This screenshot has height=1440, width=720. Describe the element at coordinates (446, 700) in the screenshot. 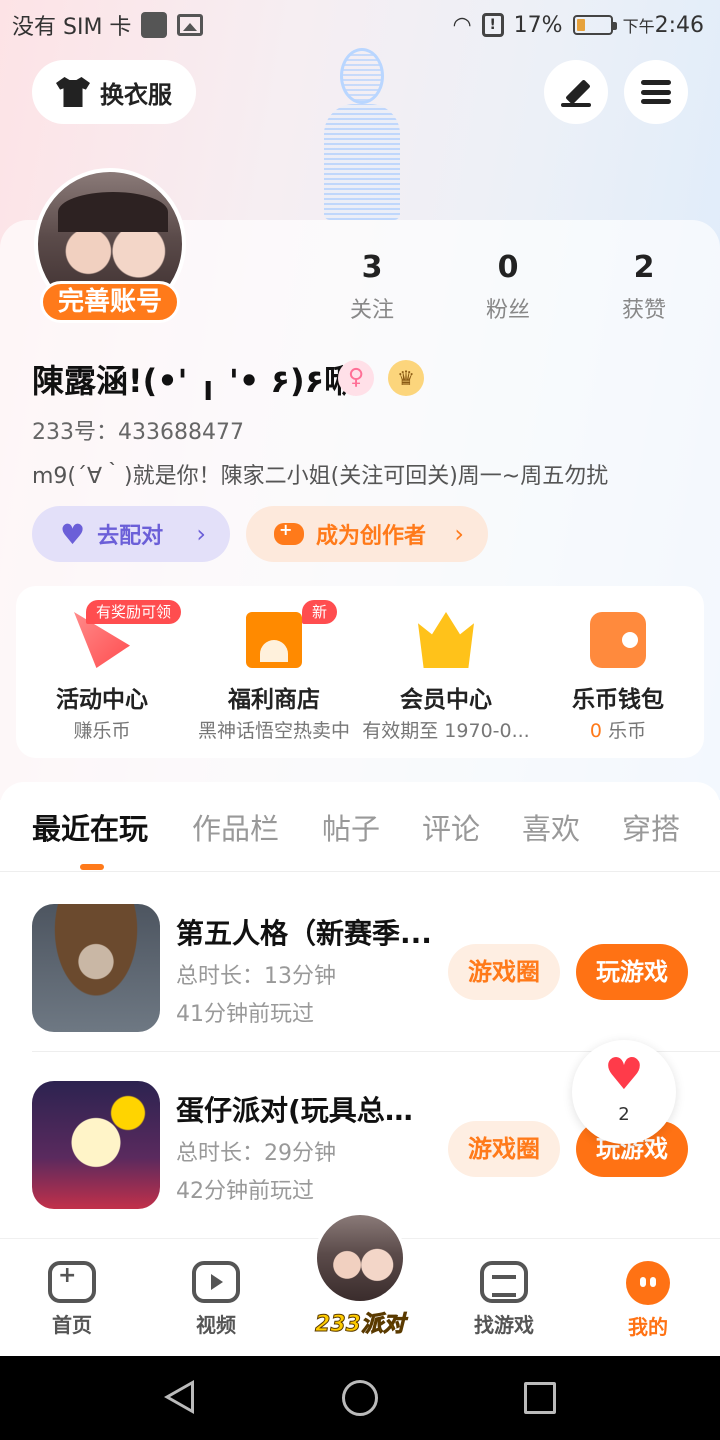

I see `feature-title: 会员中心` at that location.